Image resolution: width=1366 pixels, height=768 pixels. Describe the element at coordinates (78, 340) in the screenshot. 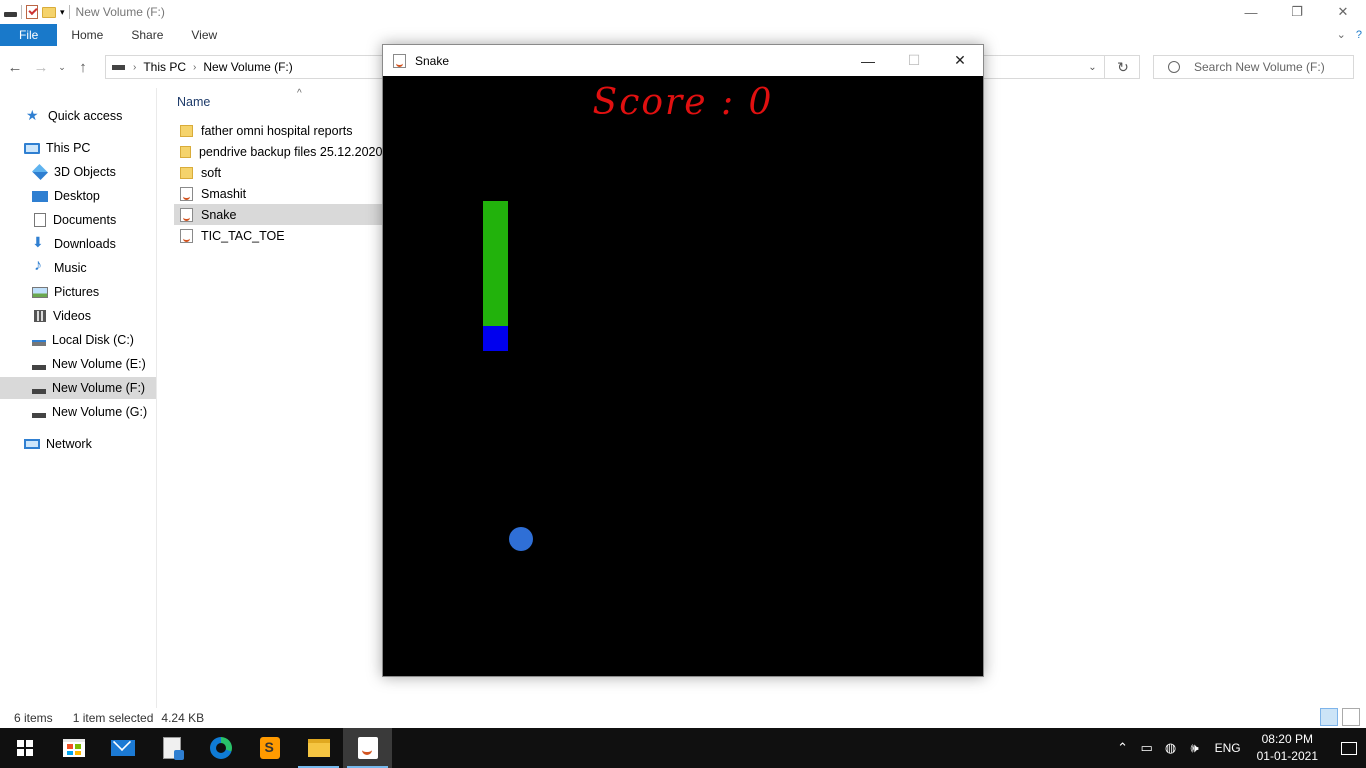

I see `sidebar-item-local-disk-c: Local Disk (C:)` at that location.